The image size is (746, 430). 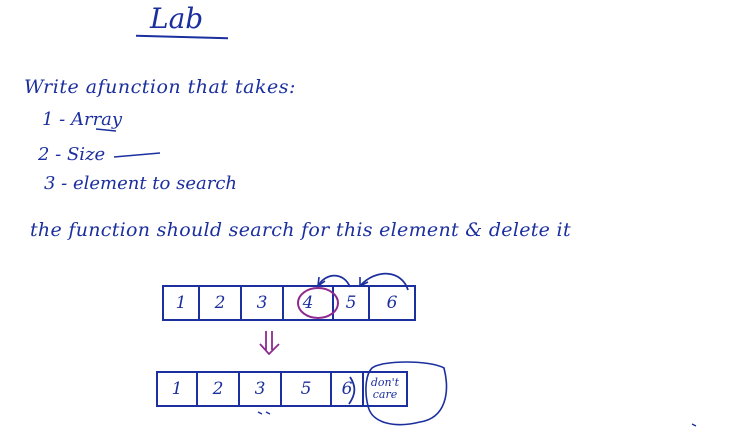 I want to click on shift-bracket, so click(x=352, y=390).